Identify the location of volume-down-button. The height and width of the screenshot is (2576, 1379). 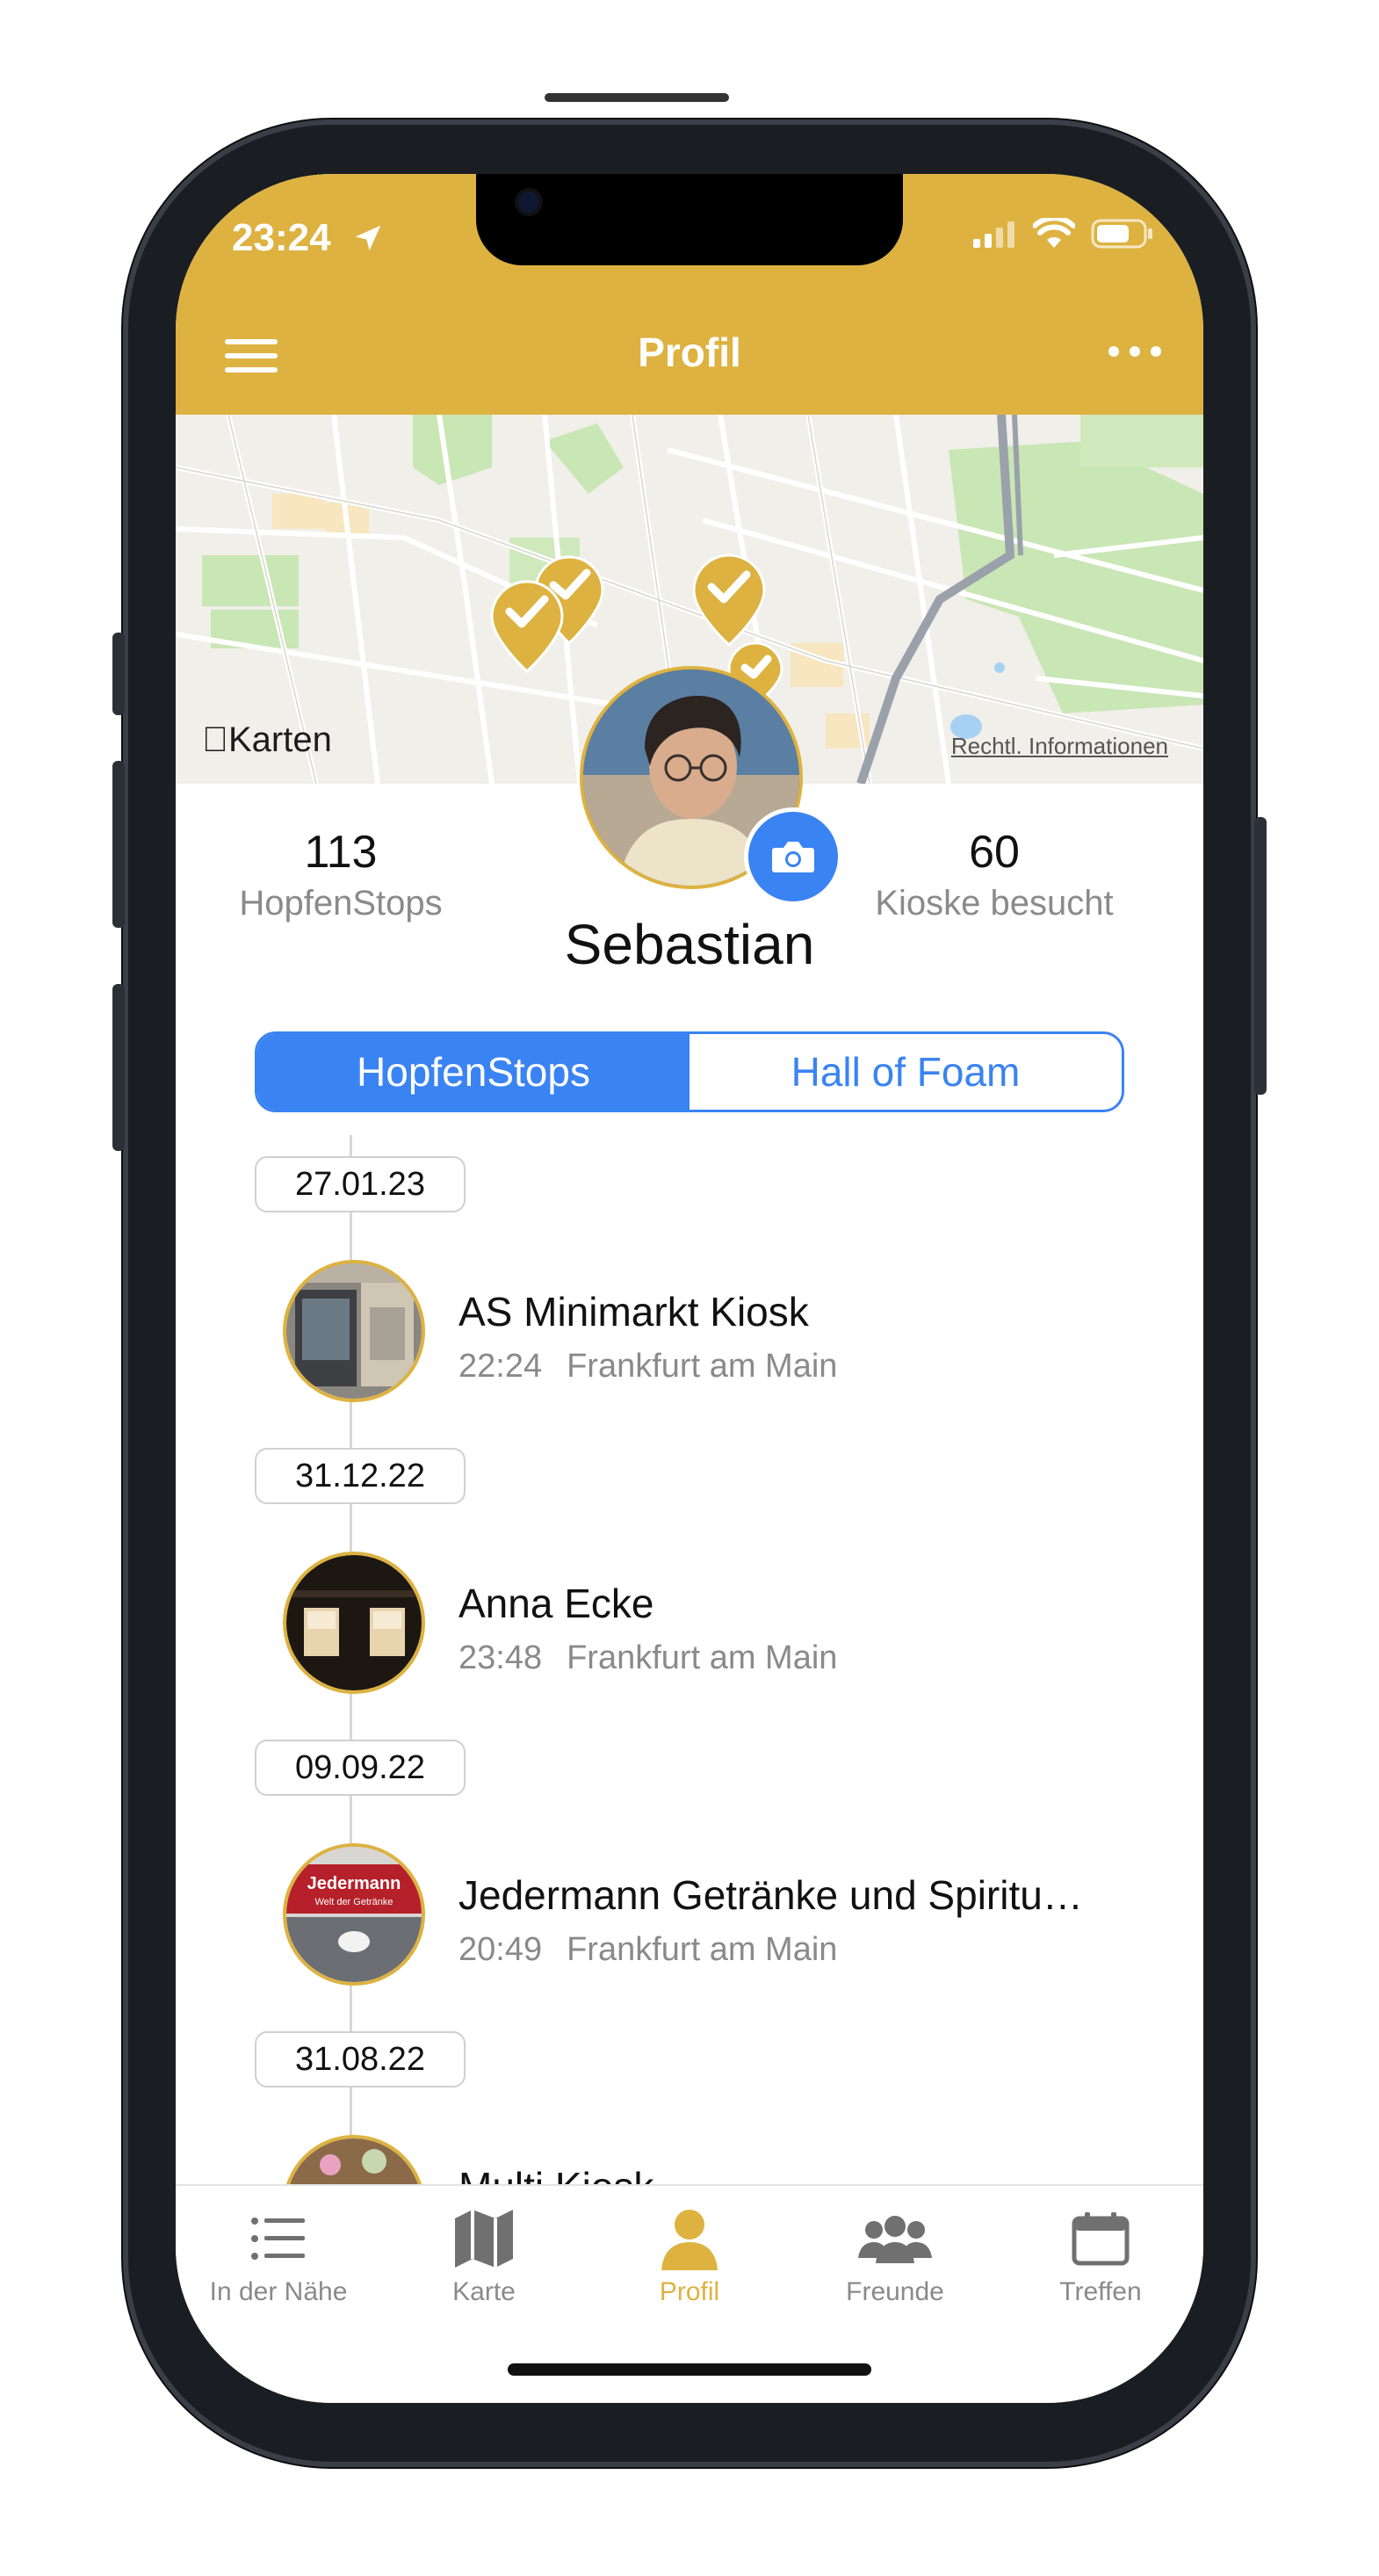
(118, 1067).